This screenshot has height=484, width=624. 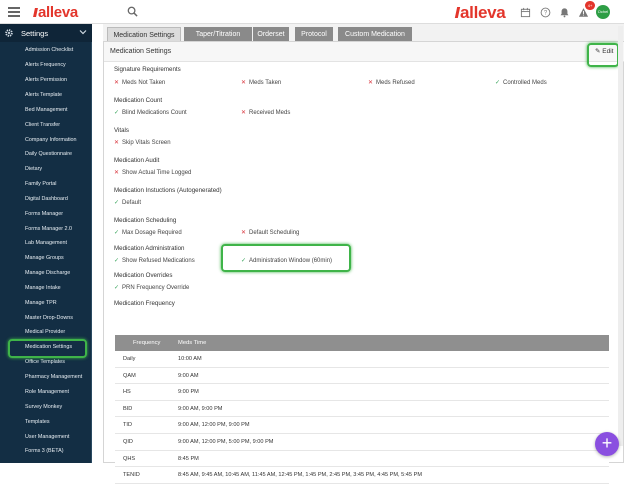 What do you see at coordinates (545, 12) in the screenshot?
I see `help-icon: ?` at bounding box center [545, 12].